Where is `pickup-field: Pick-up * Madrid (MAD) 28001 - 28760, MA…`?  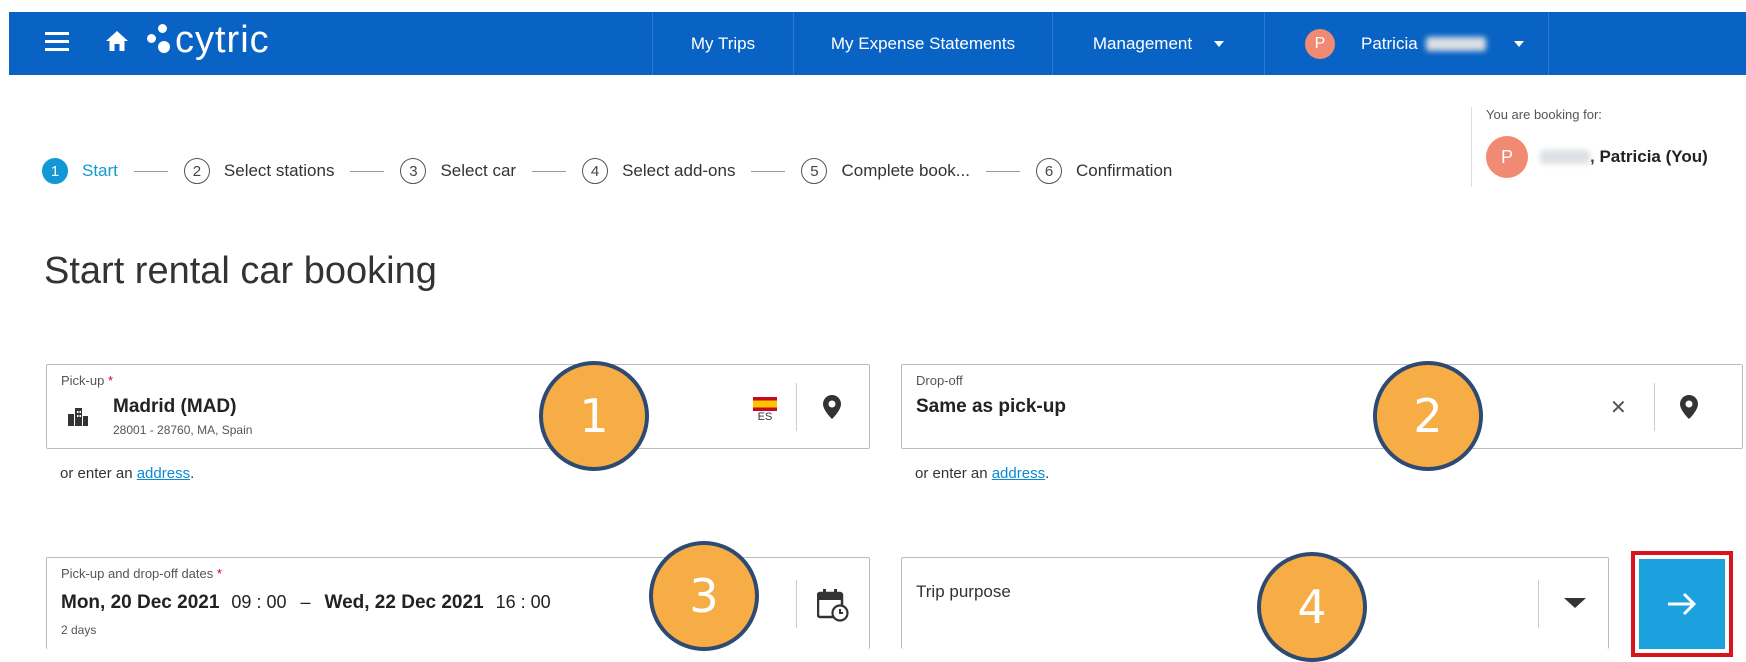
pickup-field: Pick-up * Madrid (MAD) 28001 - 28760, MA… is located at coordinates (458, 406).